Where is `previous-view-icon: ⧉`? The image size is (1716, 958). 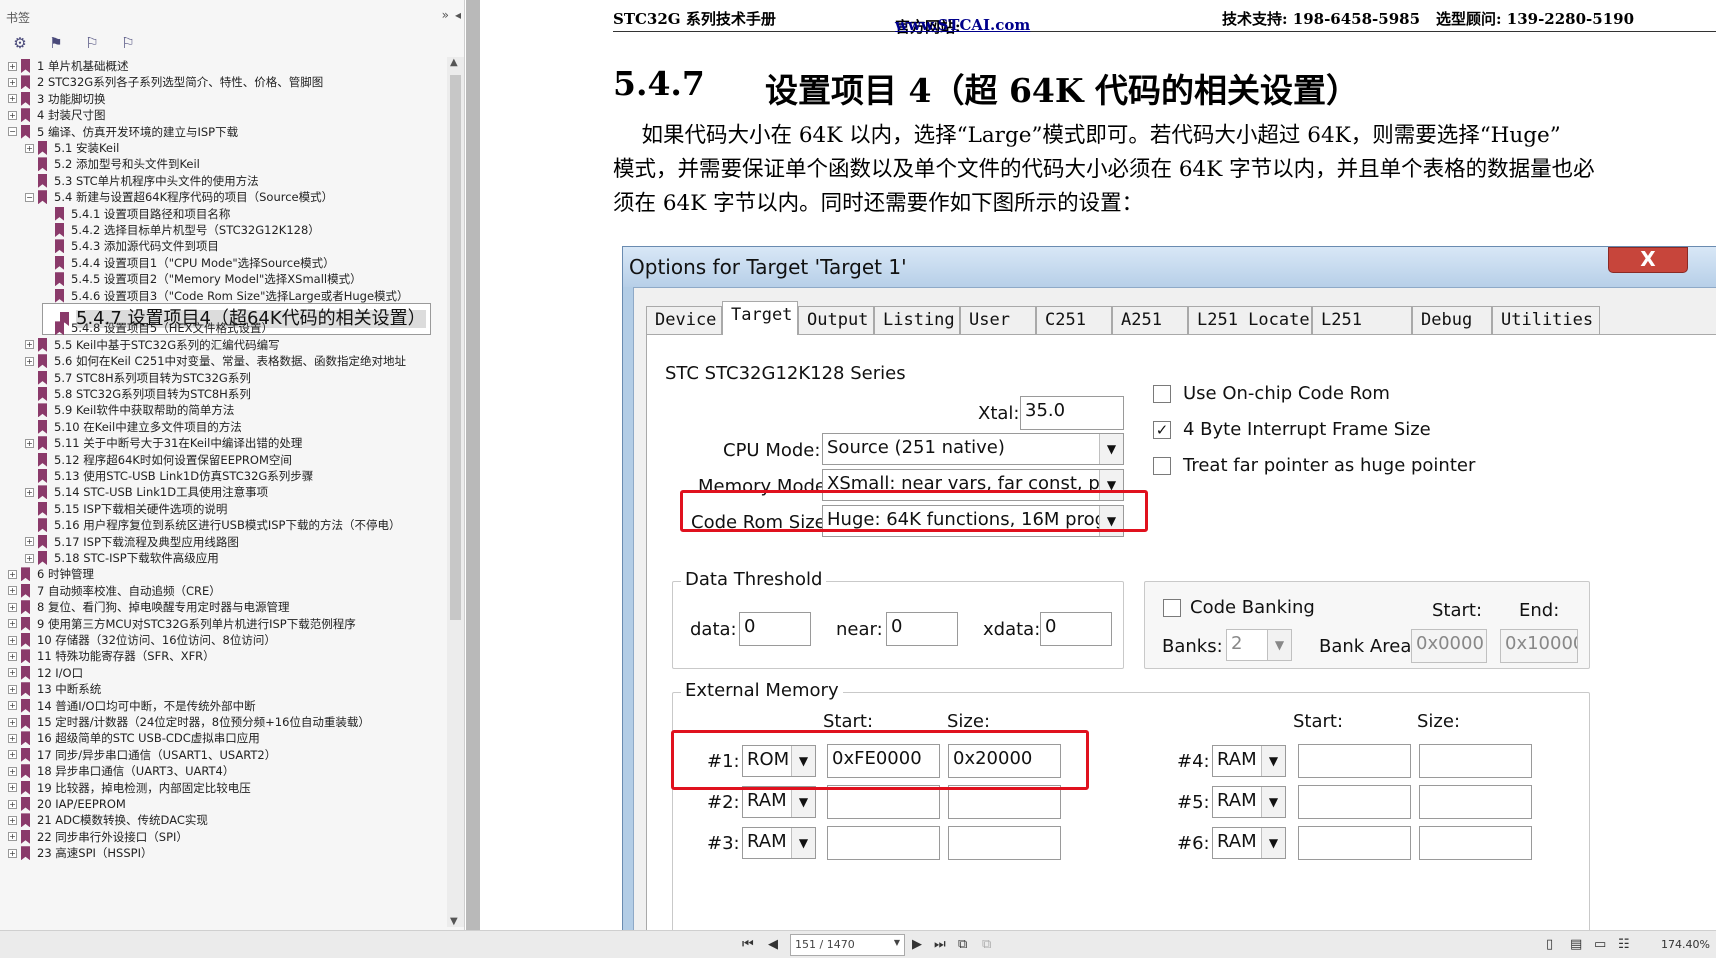 previous-view-icon: ⧉ is located at coordinates (962, 944).